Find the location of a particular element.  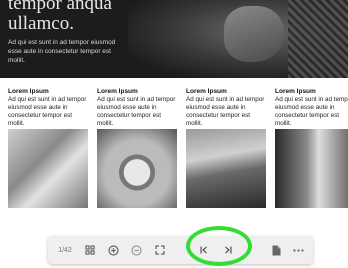

fullscreen-button is located at coordinates (160, 250).